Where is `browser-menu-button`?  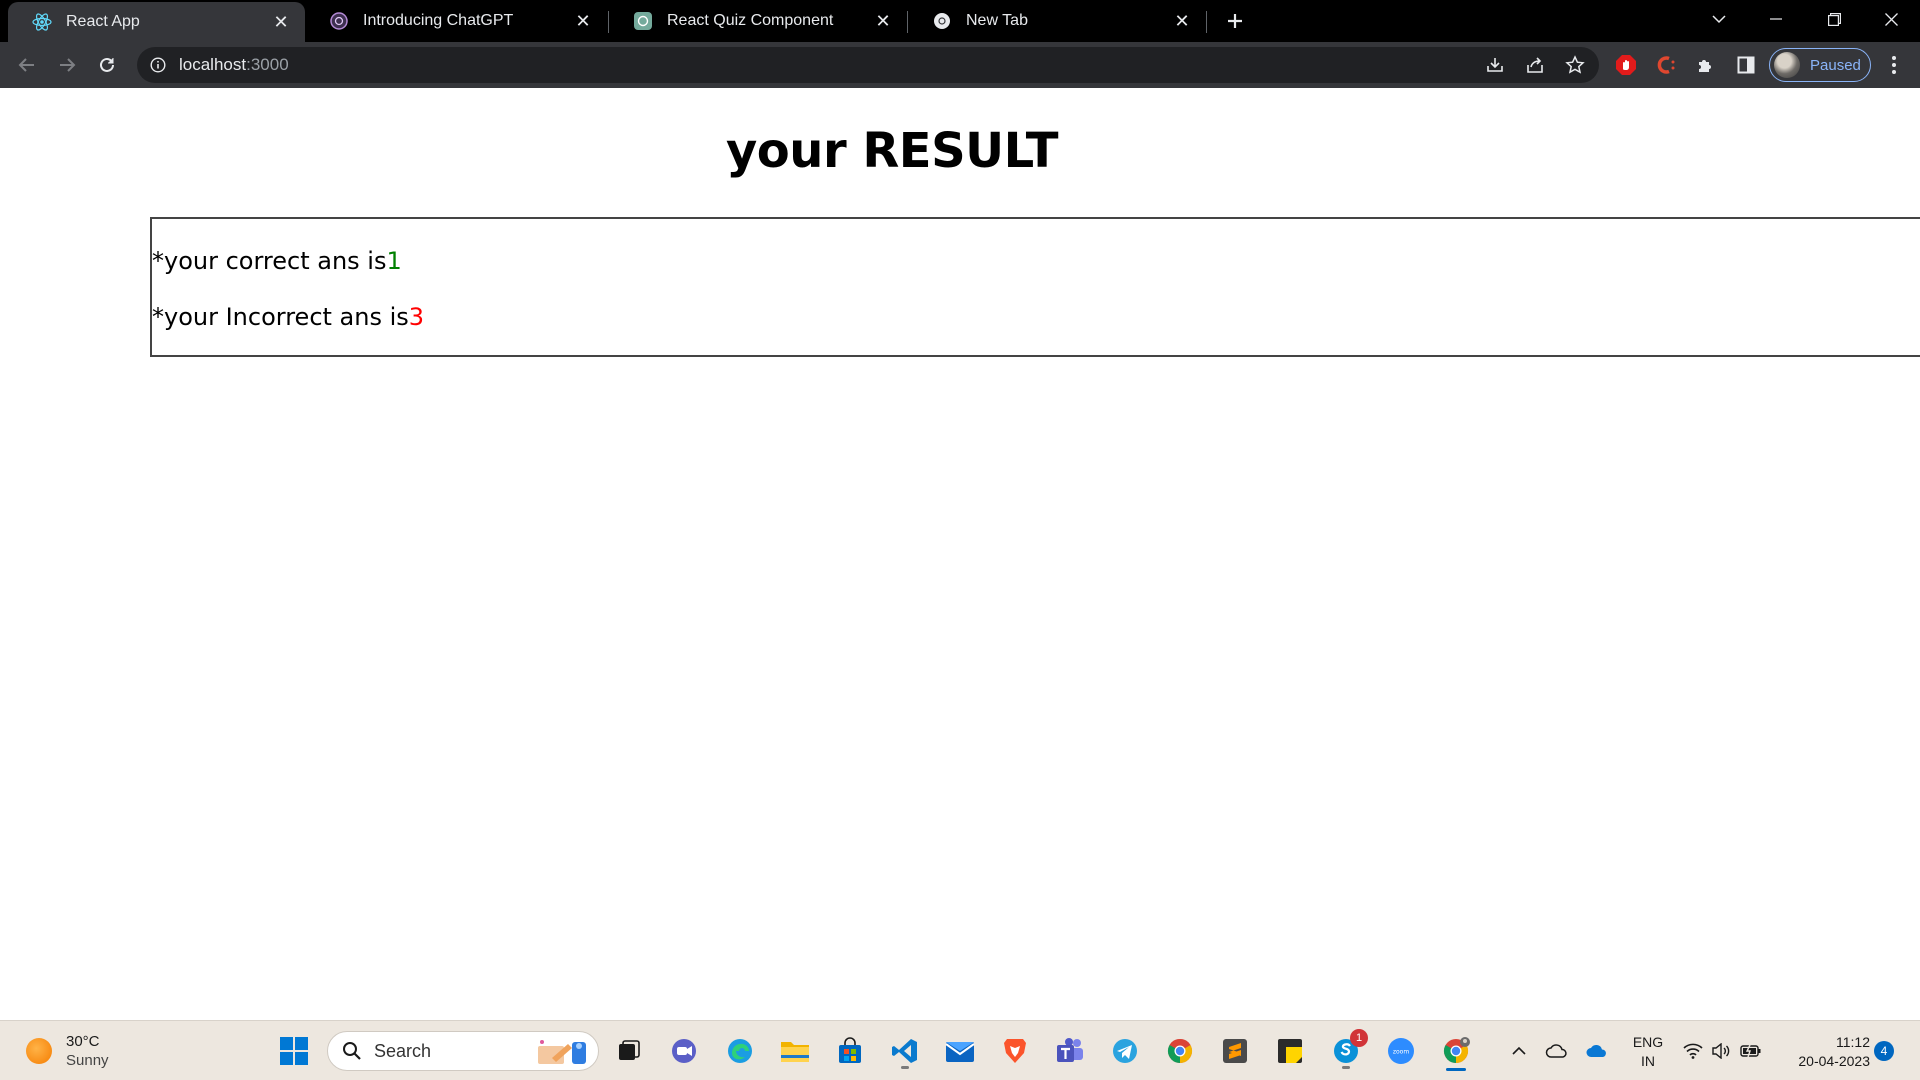 browser-menu-button is located at coordinates (1894, 65).